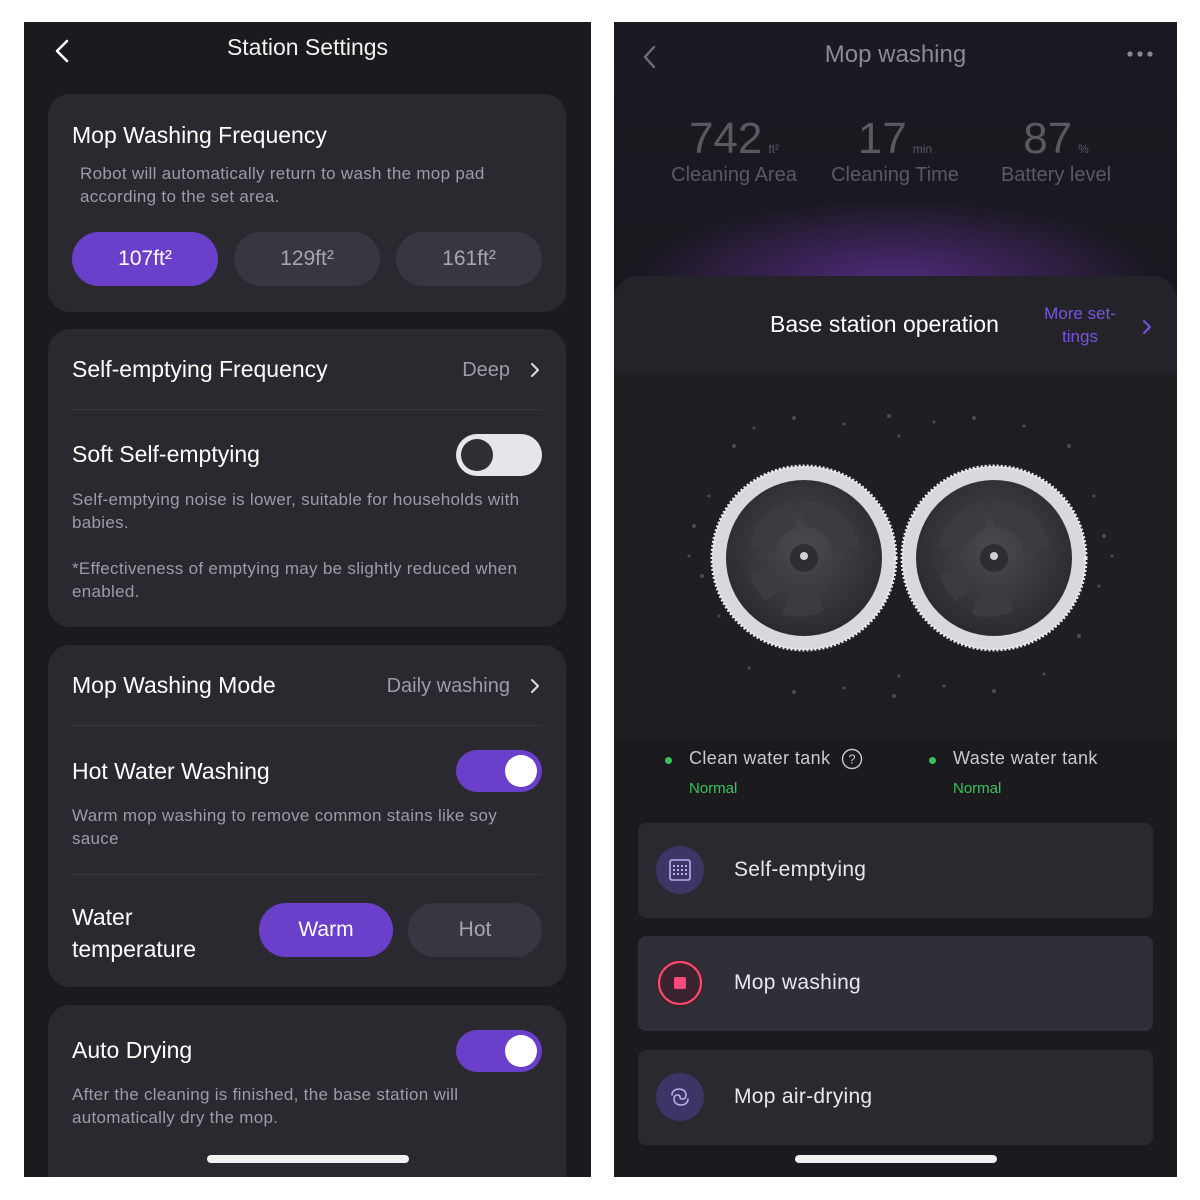 This screenshot has height=1200, width=1200. What do you see at coordinates (882, 138) in the screenshot?
I see `stat-value: 17` at bounding box center [882, 138].